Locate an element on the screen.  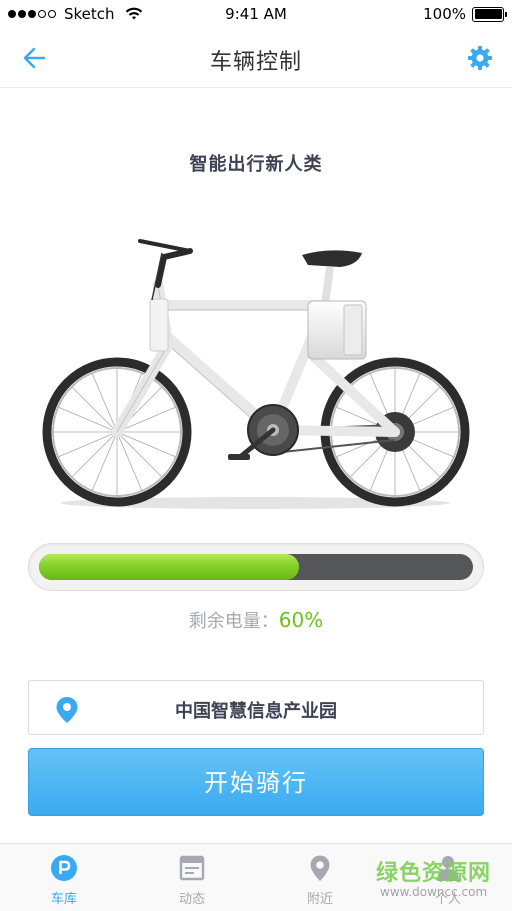
tab-label: 车库 is located at coordinates (63, 899).